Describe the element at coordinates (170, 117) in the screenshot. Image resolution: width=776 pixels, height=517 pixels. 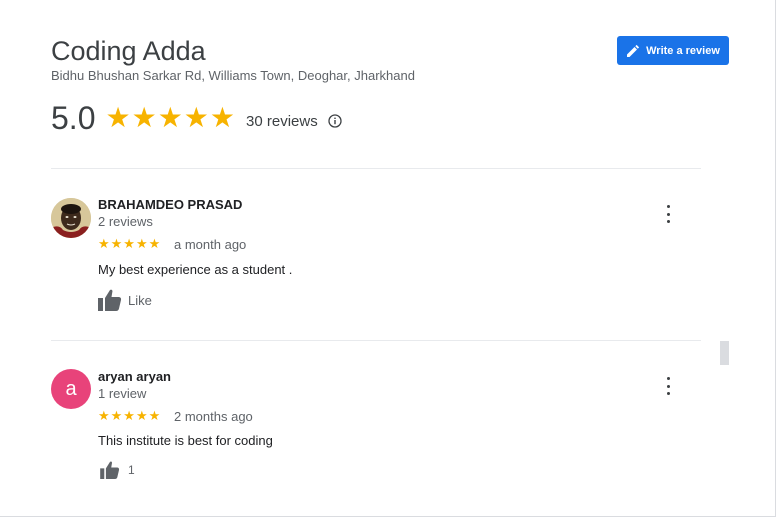
I see `rating-stars: ★★★★★` at that location.